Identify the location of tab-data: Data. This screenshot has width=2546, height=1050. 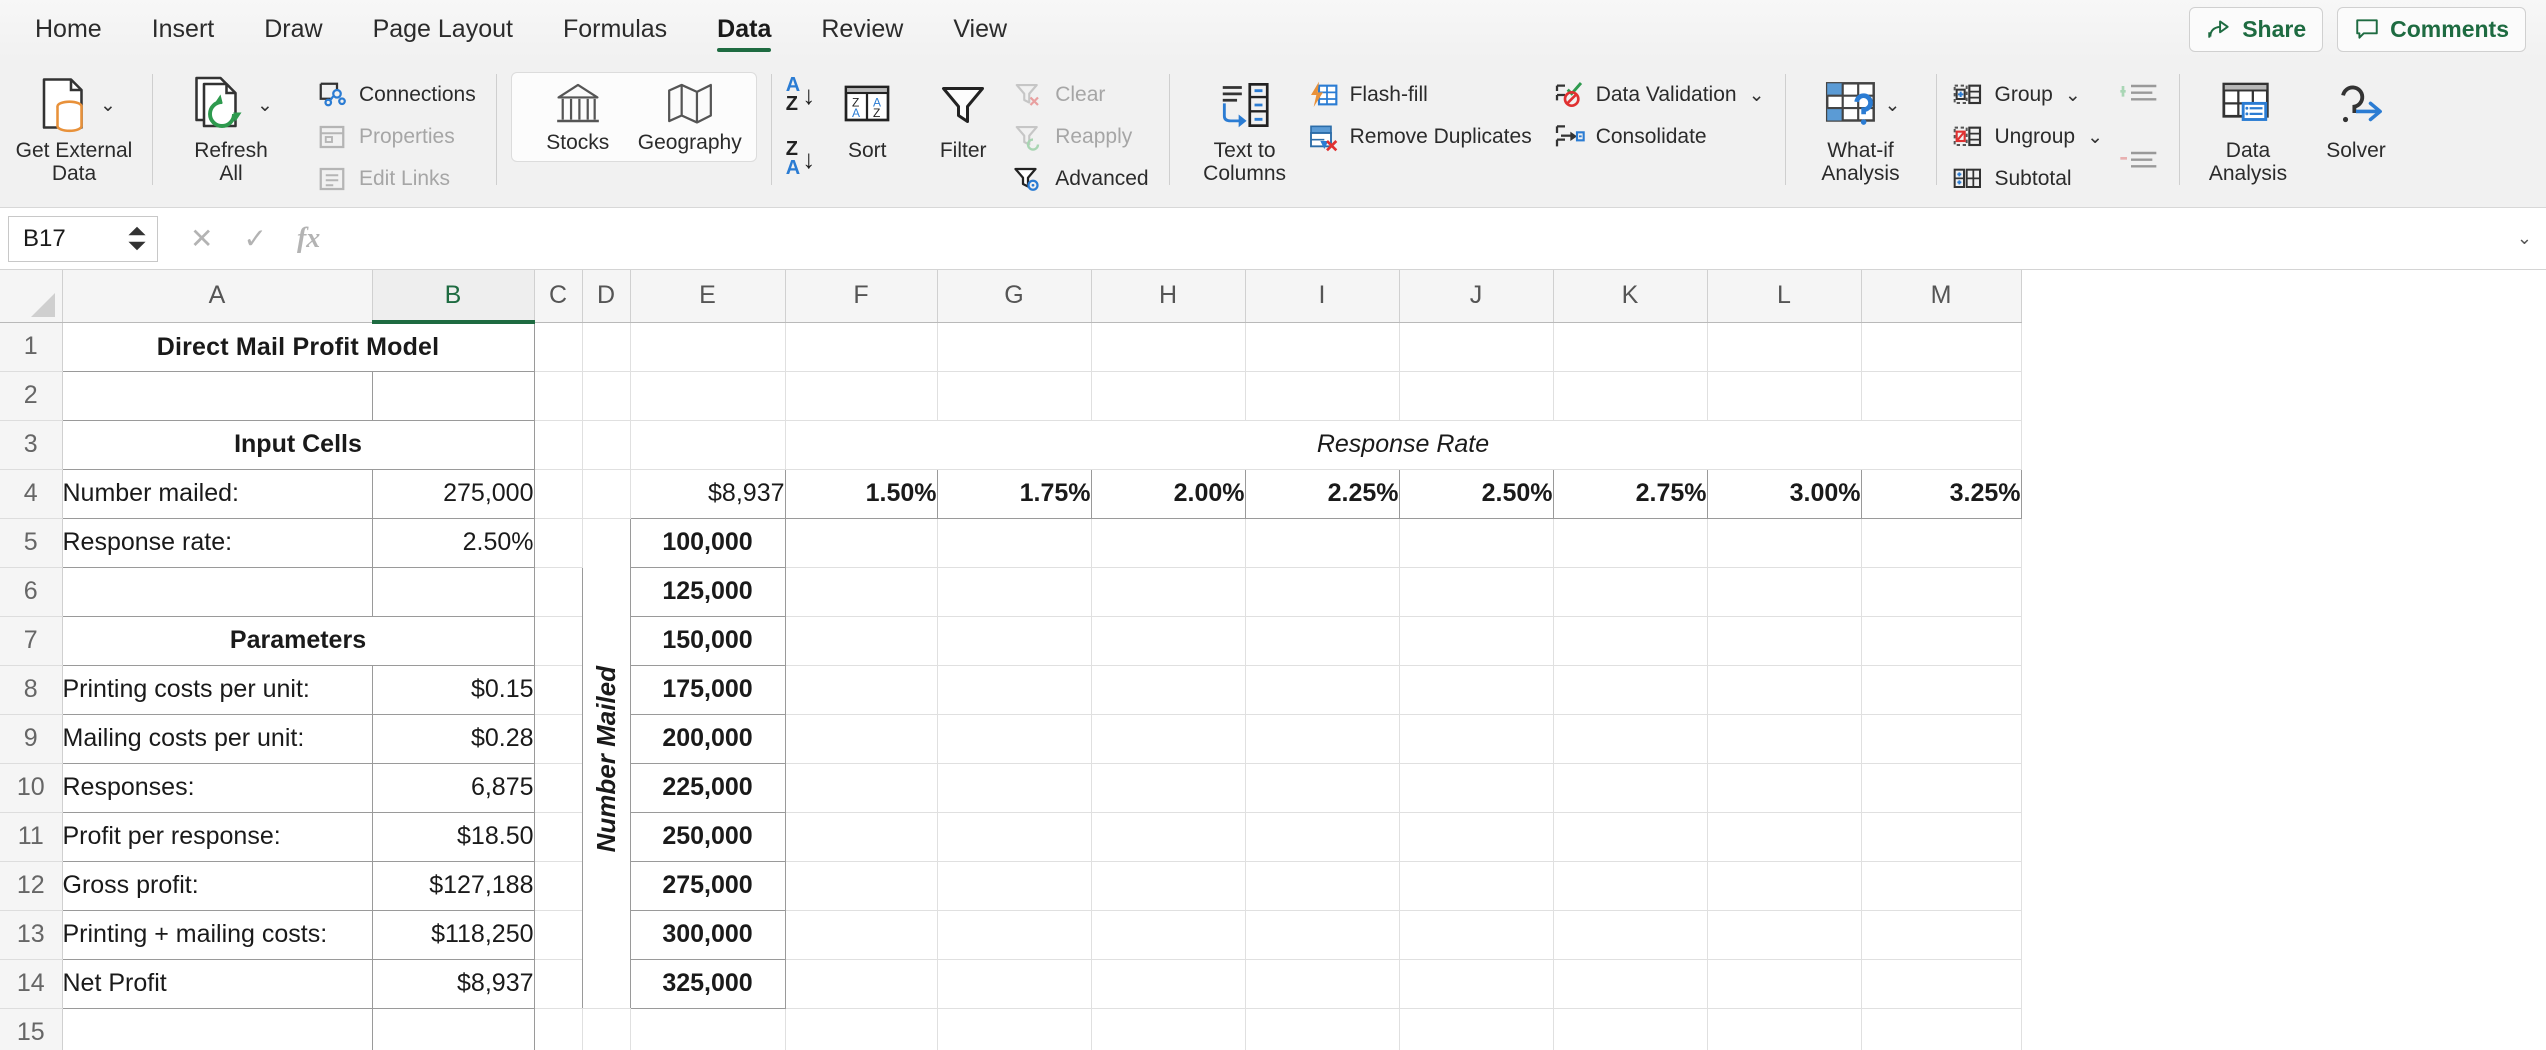
(744, 29).